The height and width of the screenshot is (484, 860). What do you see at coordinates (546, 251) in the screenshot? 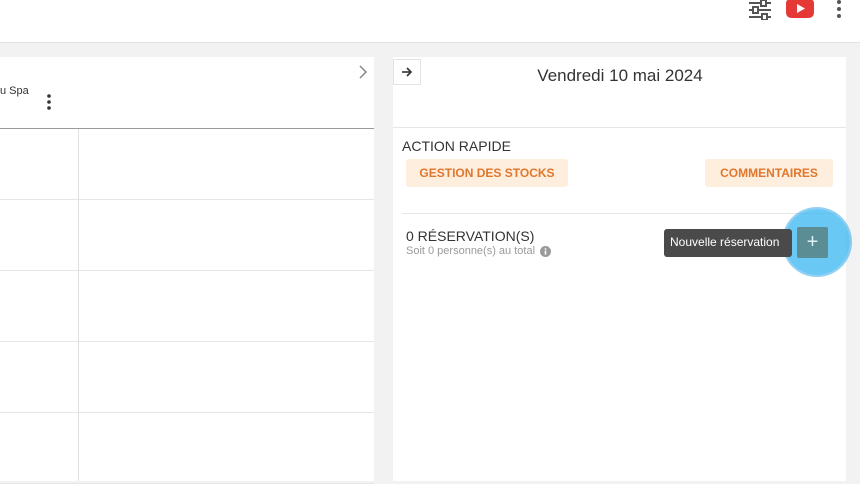
I see `info-icon` at bounding box center [546, 251].